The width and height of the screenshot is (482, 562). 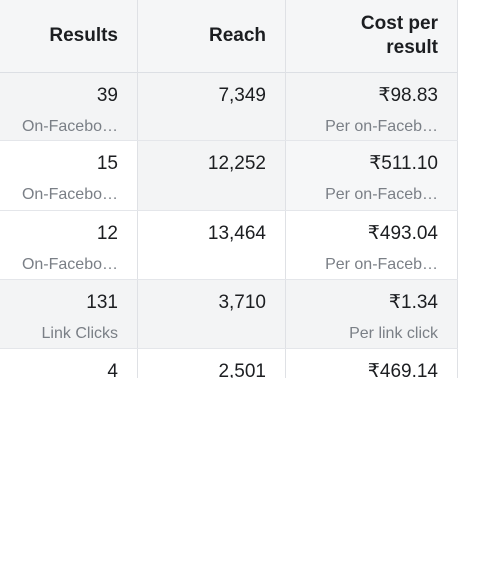 I want to click on cost-value: ₹98.83, so click(x=408, y=95).